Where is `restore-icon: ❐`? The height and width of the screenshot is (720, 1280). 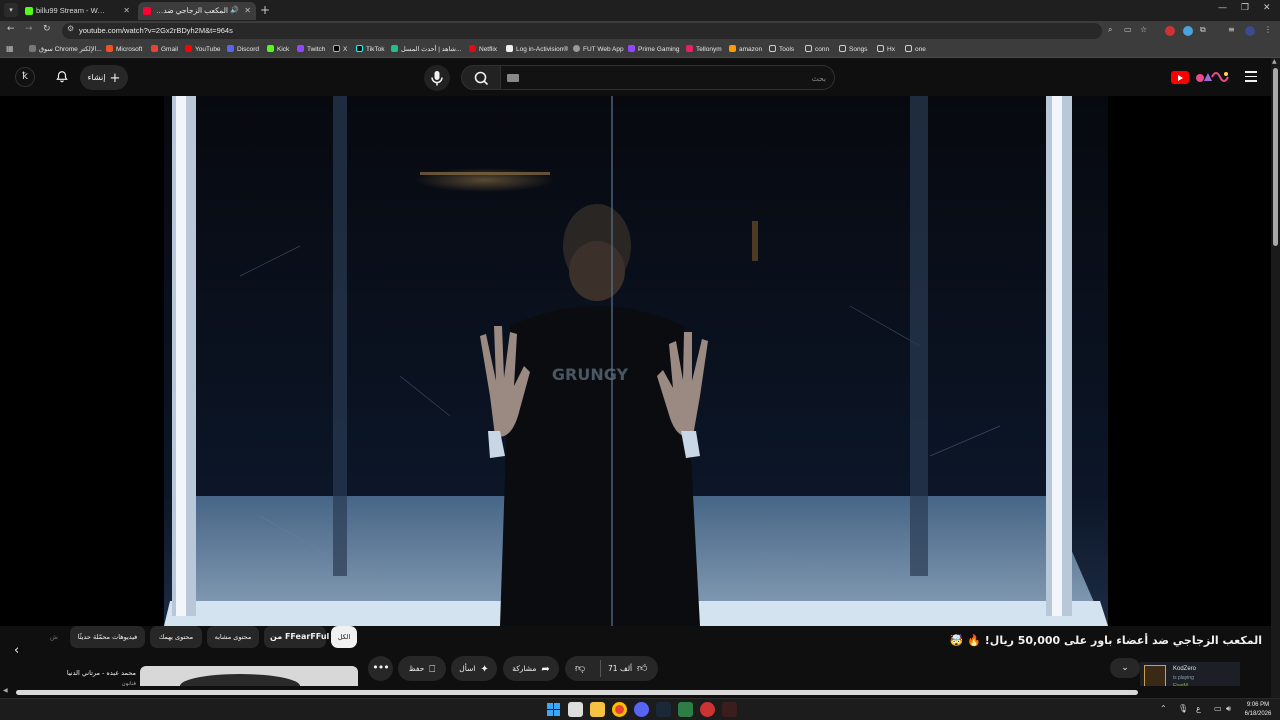
restore-icon: ❐ is located at coordinates (1245, 8).